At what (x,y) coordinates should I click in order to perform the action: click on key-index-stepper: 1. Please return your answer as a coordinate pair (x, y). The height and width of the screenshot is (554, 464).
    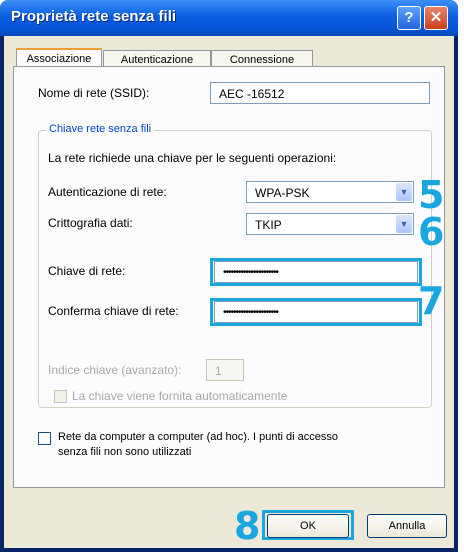
    Looking at the image, I should click on (225, 370).